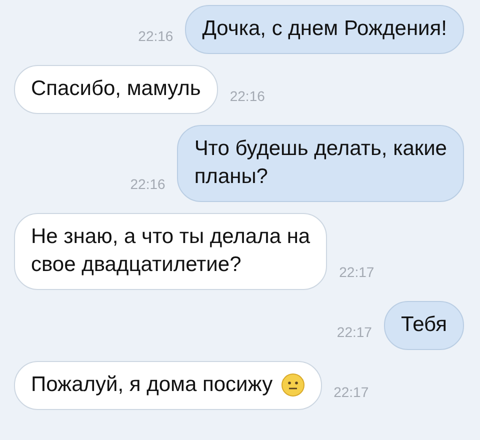  I want to click on received-message: Спасибо, мамуль, so click(116, 89).